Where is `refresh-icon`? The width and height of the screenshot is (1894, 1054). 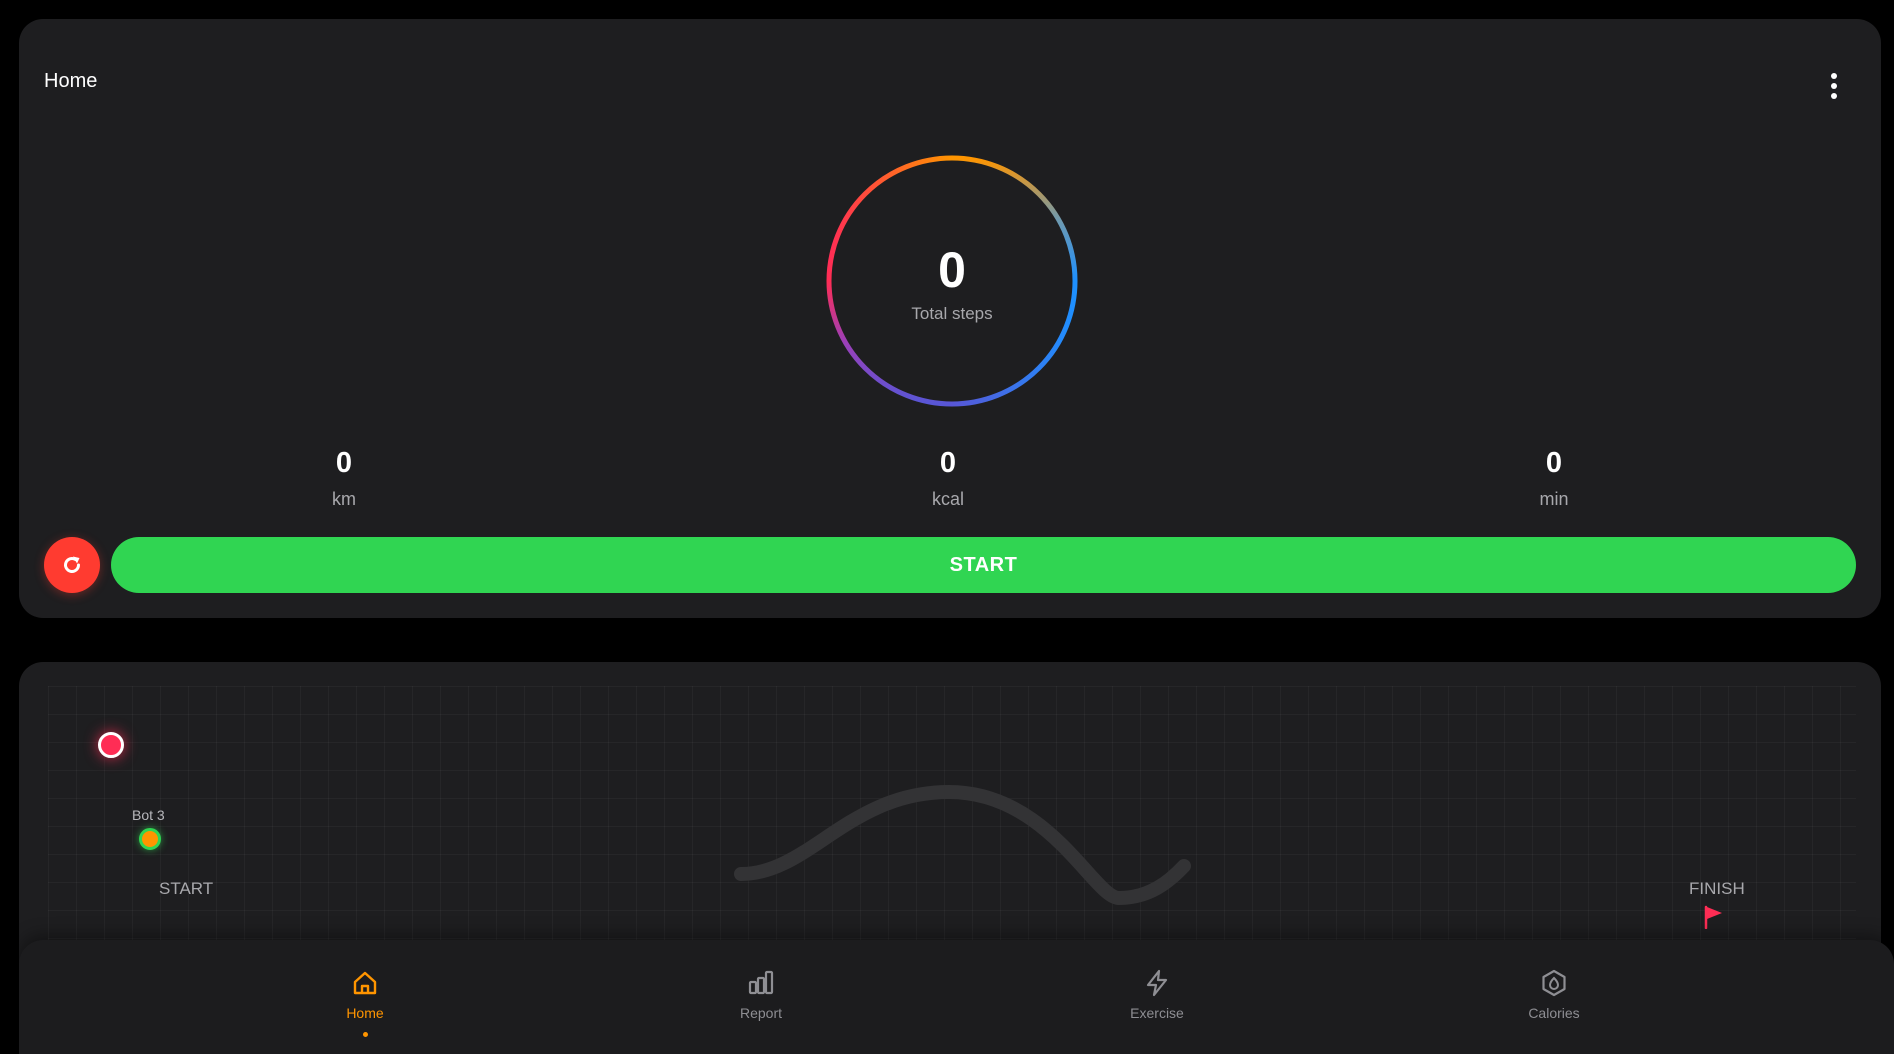
refresh-icon is located at coordinates (72, 564).